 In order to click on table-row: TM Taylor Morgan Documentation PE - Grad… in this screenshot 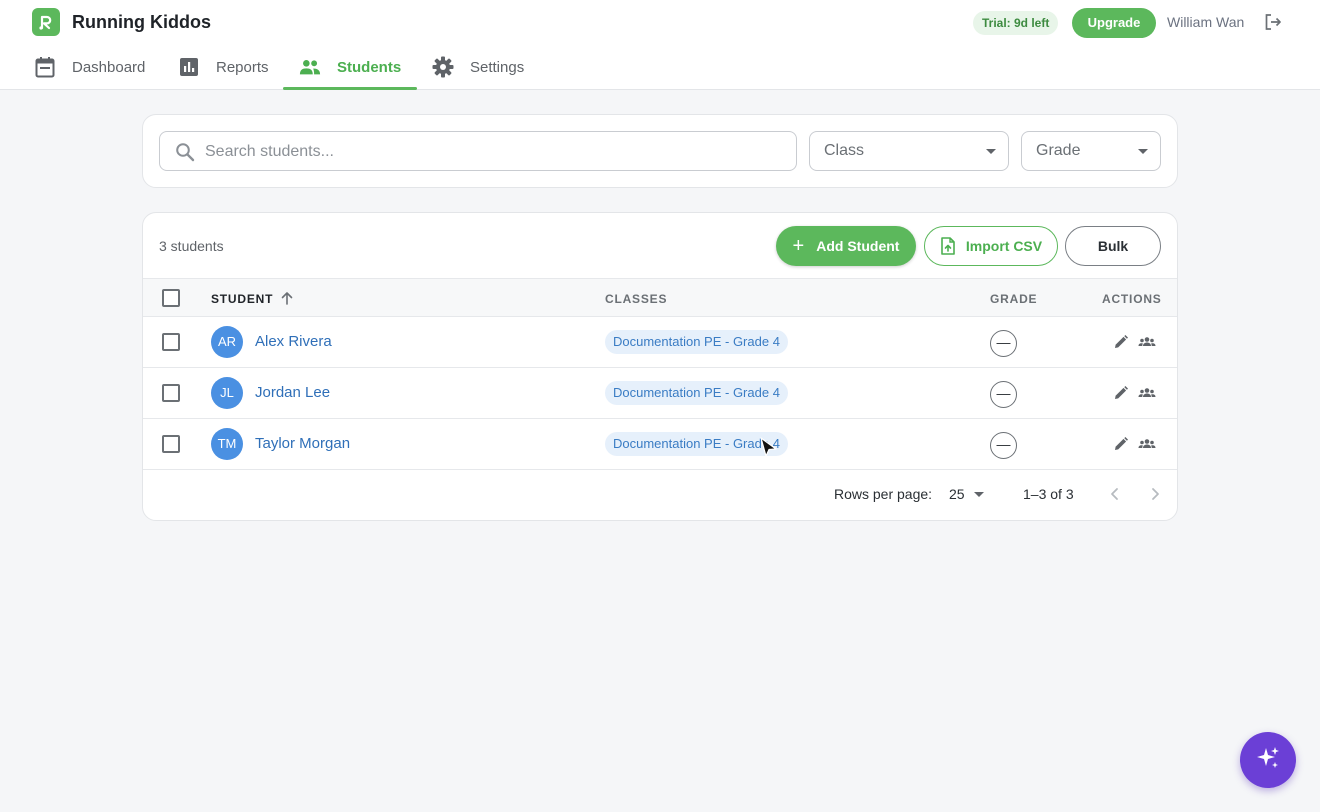, I will do `click(660, 444)`.